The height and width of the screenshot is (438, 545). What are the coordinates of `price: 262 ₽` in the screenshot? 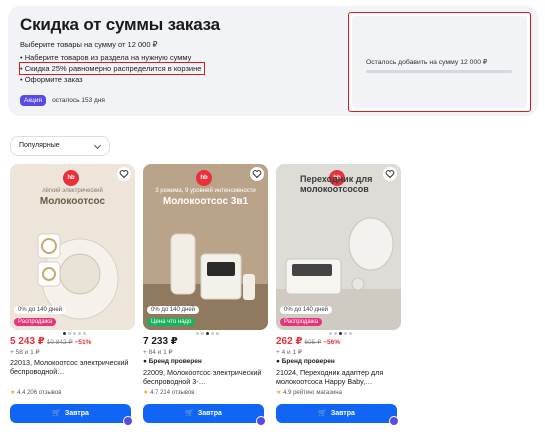 It's located at (289, 341).